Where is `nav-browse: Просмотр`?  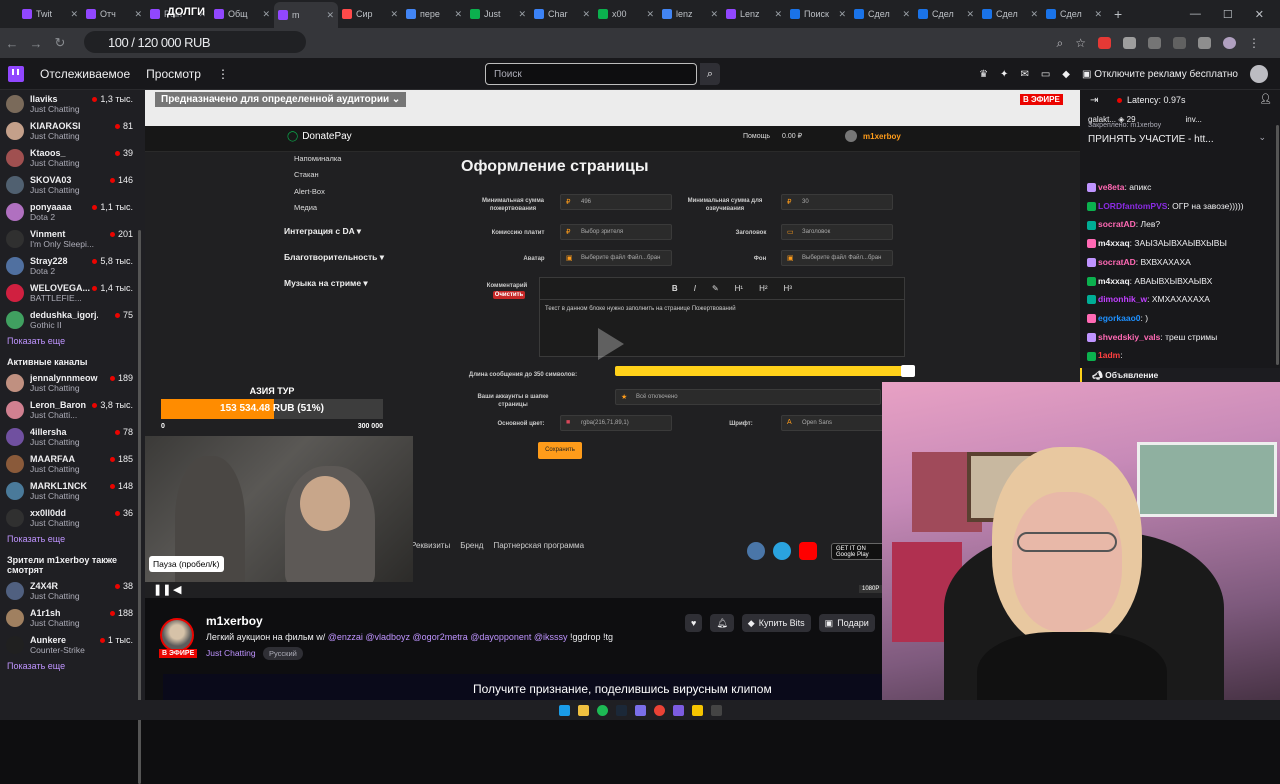 nav-browse: Просмотр is located at coordinates (173, 74).